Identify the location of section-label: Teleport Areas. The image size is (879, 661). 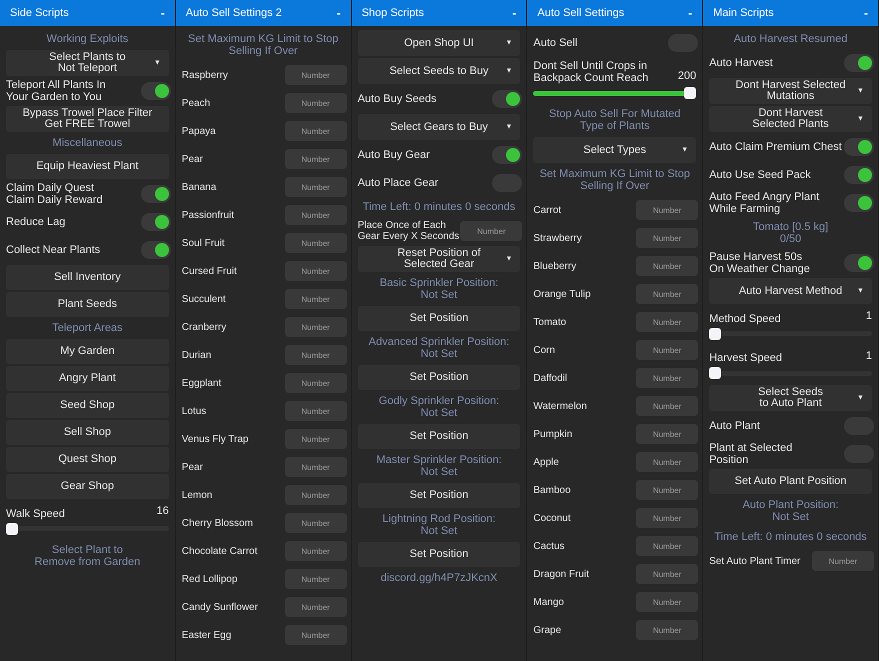
(87, 328).